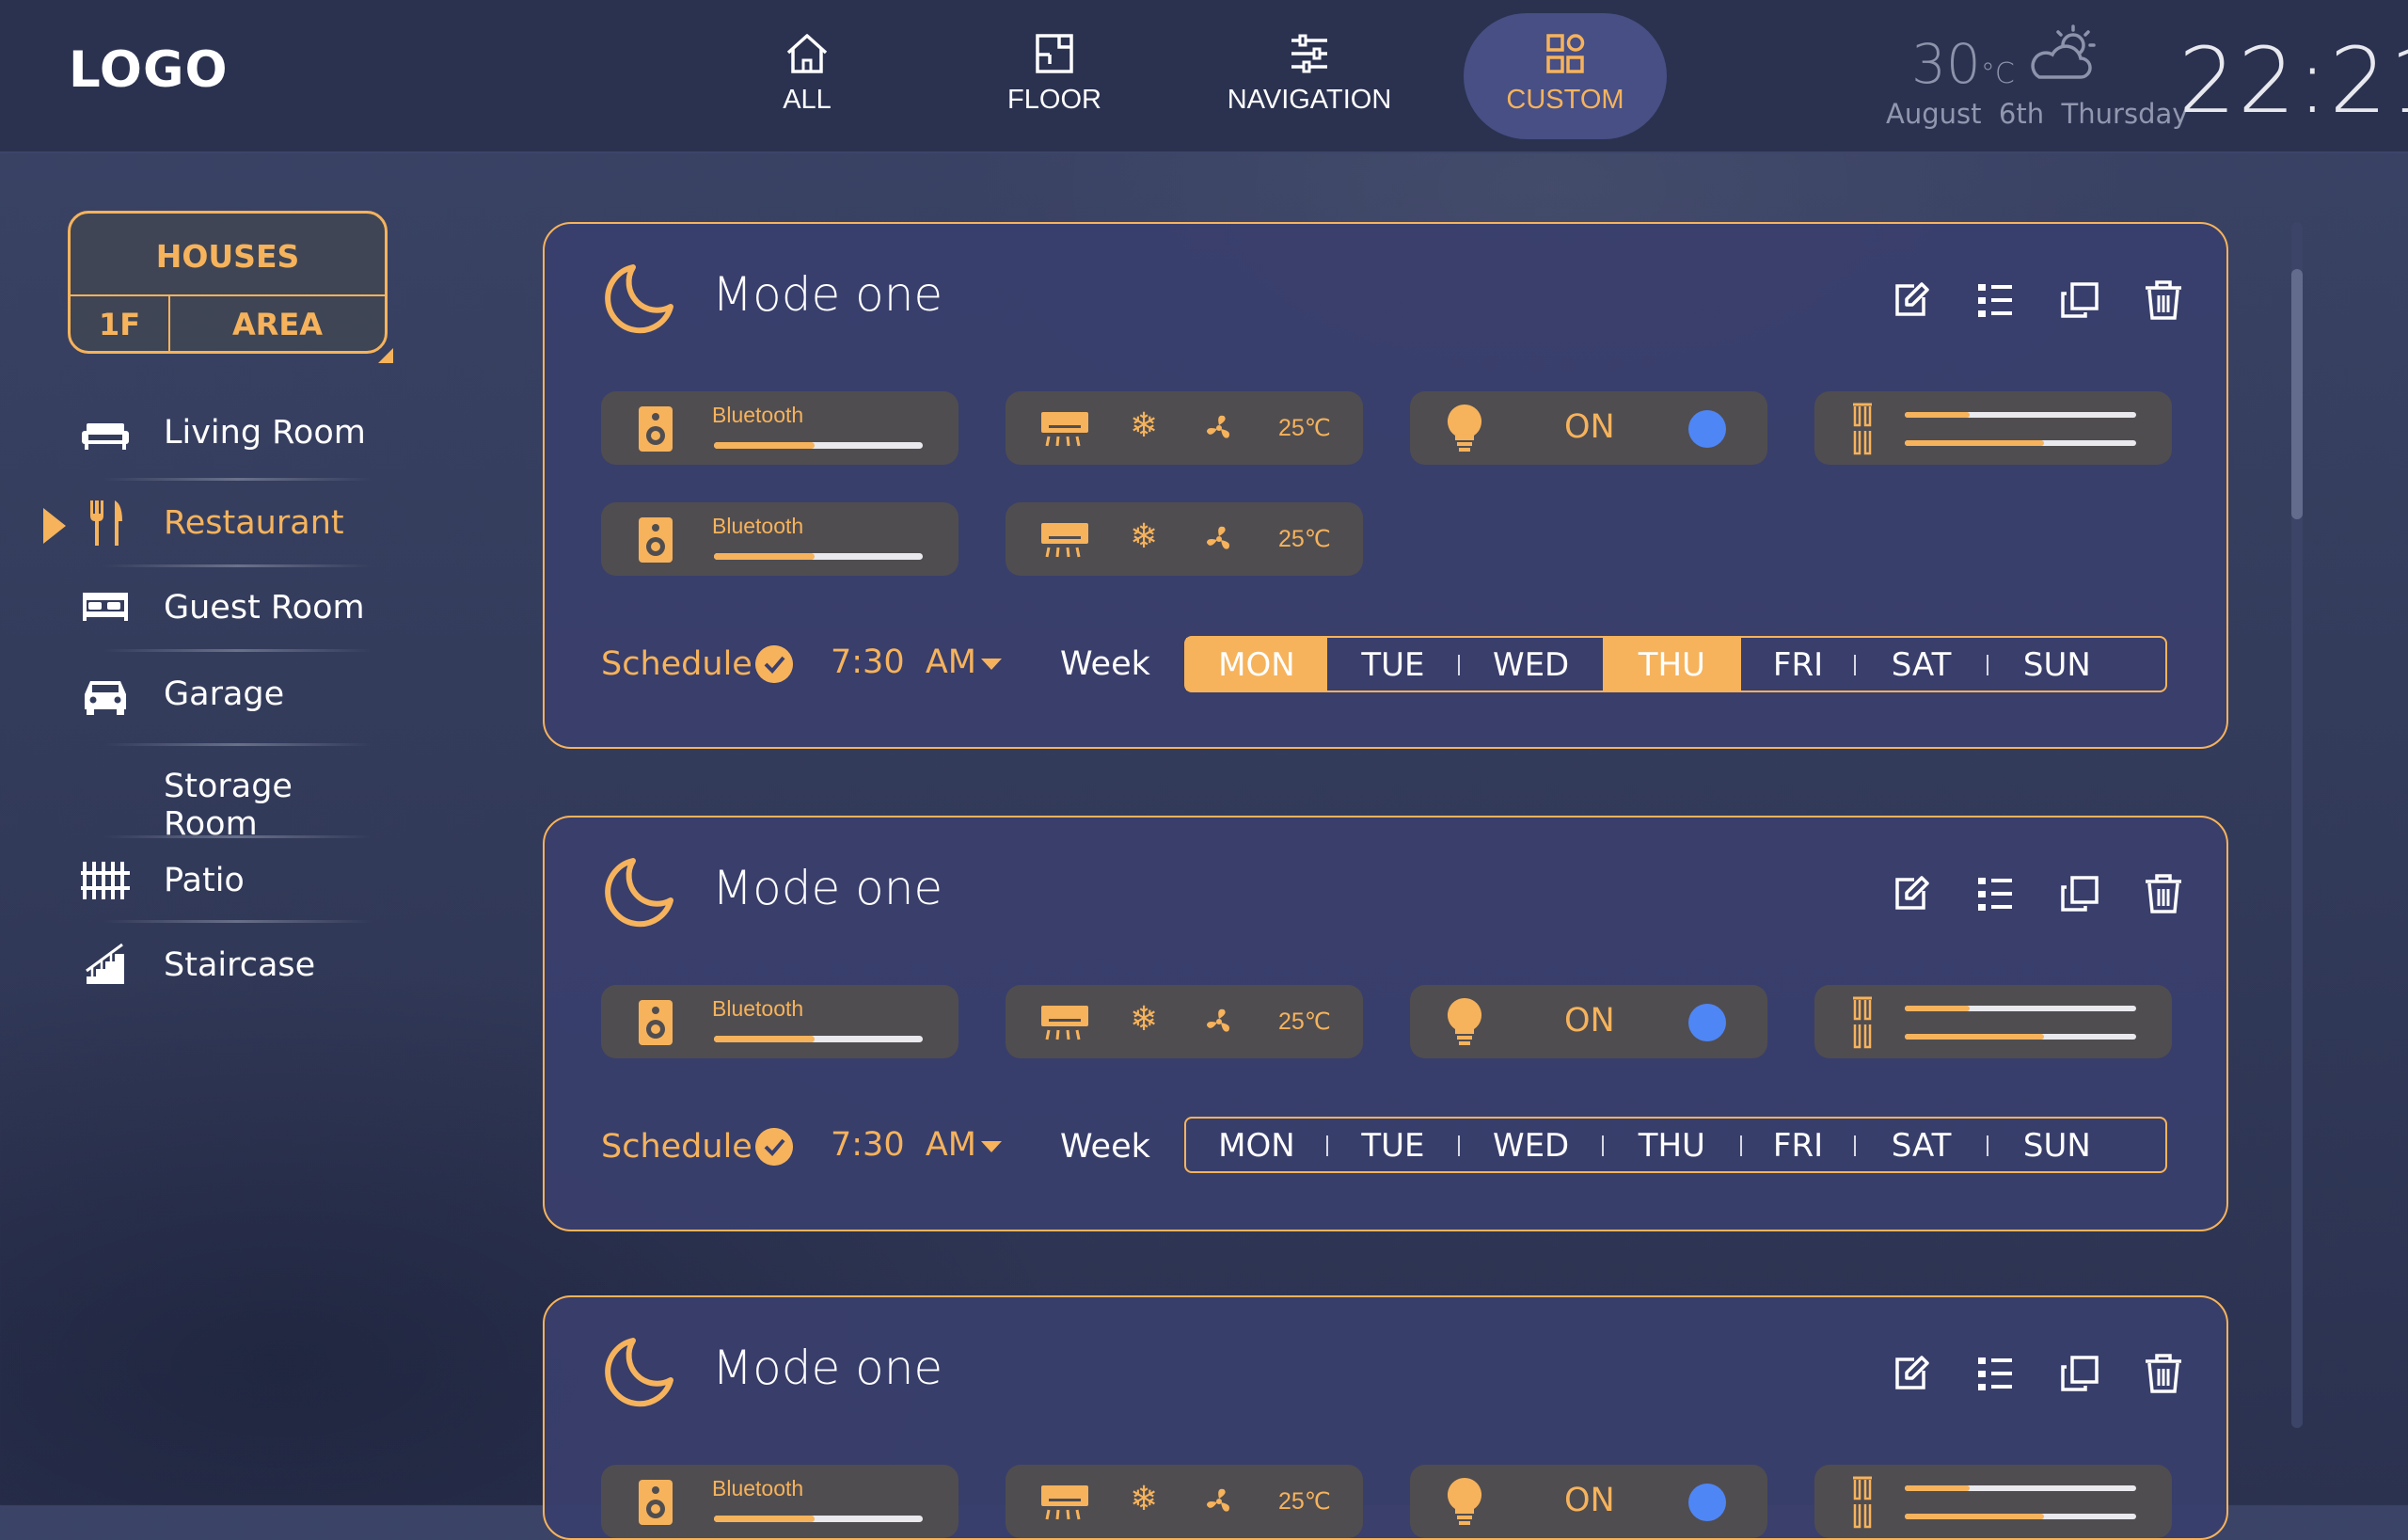 This screenshot has height=1540, width=2408. Describe the element at coordinates (1566, 53) in the screenshot. I see `grid-icon` at that location.